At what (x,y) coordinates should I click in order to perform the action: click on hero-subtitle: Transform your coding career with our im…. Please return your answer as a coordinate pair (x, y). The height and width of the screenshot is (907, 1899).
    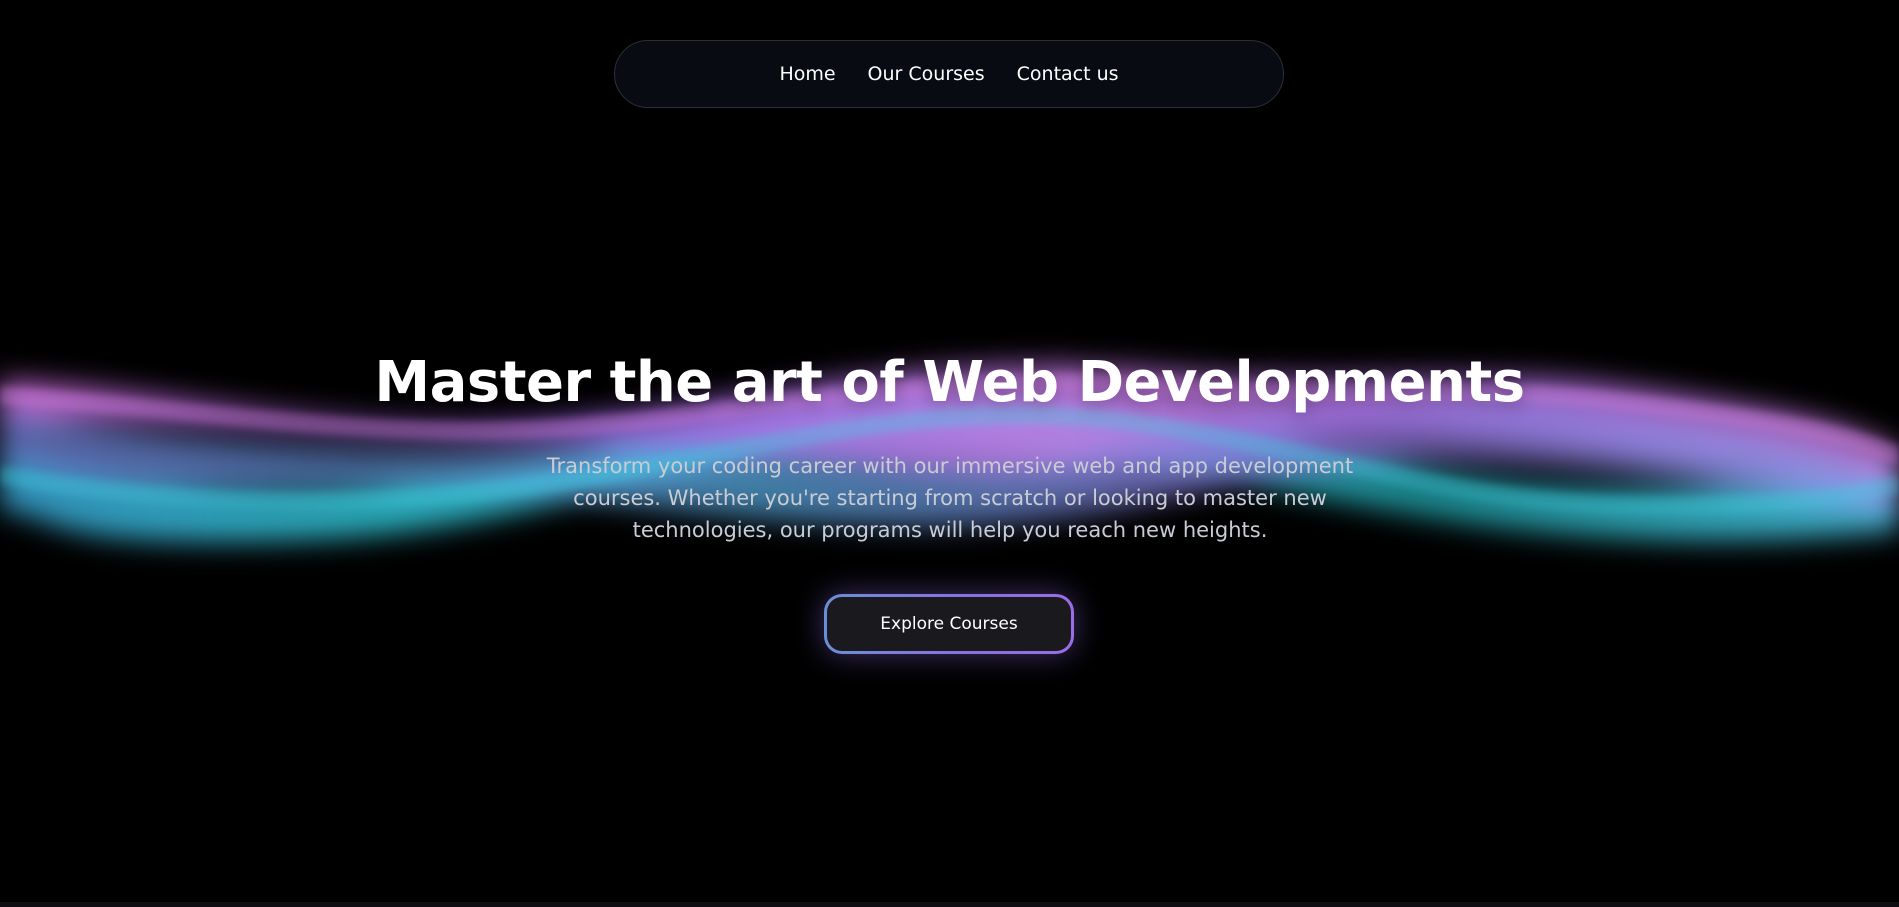
    Looking at the image, I should click on (950, 498).